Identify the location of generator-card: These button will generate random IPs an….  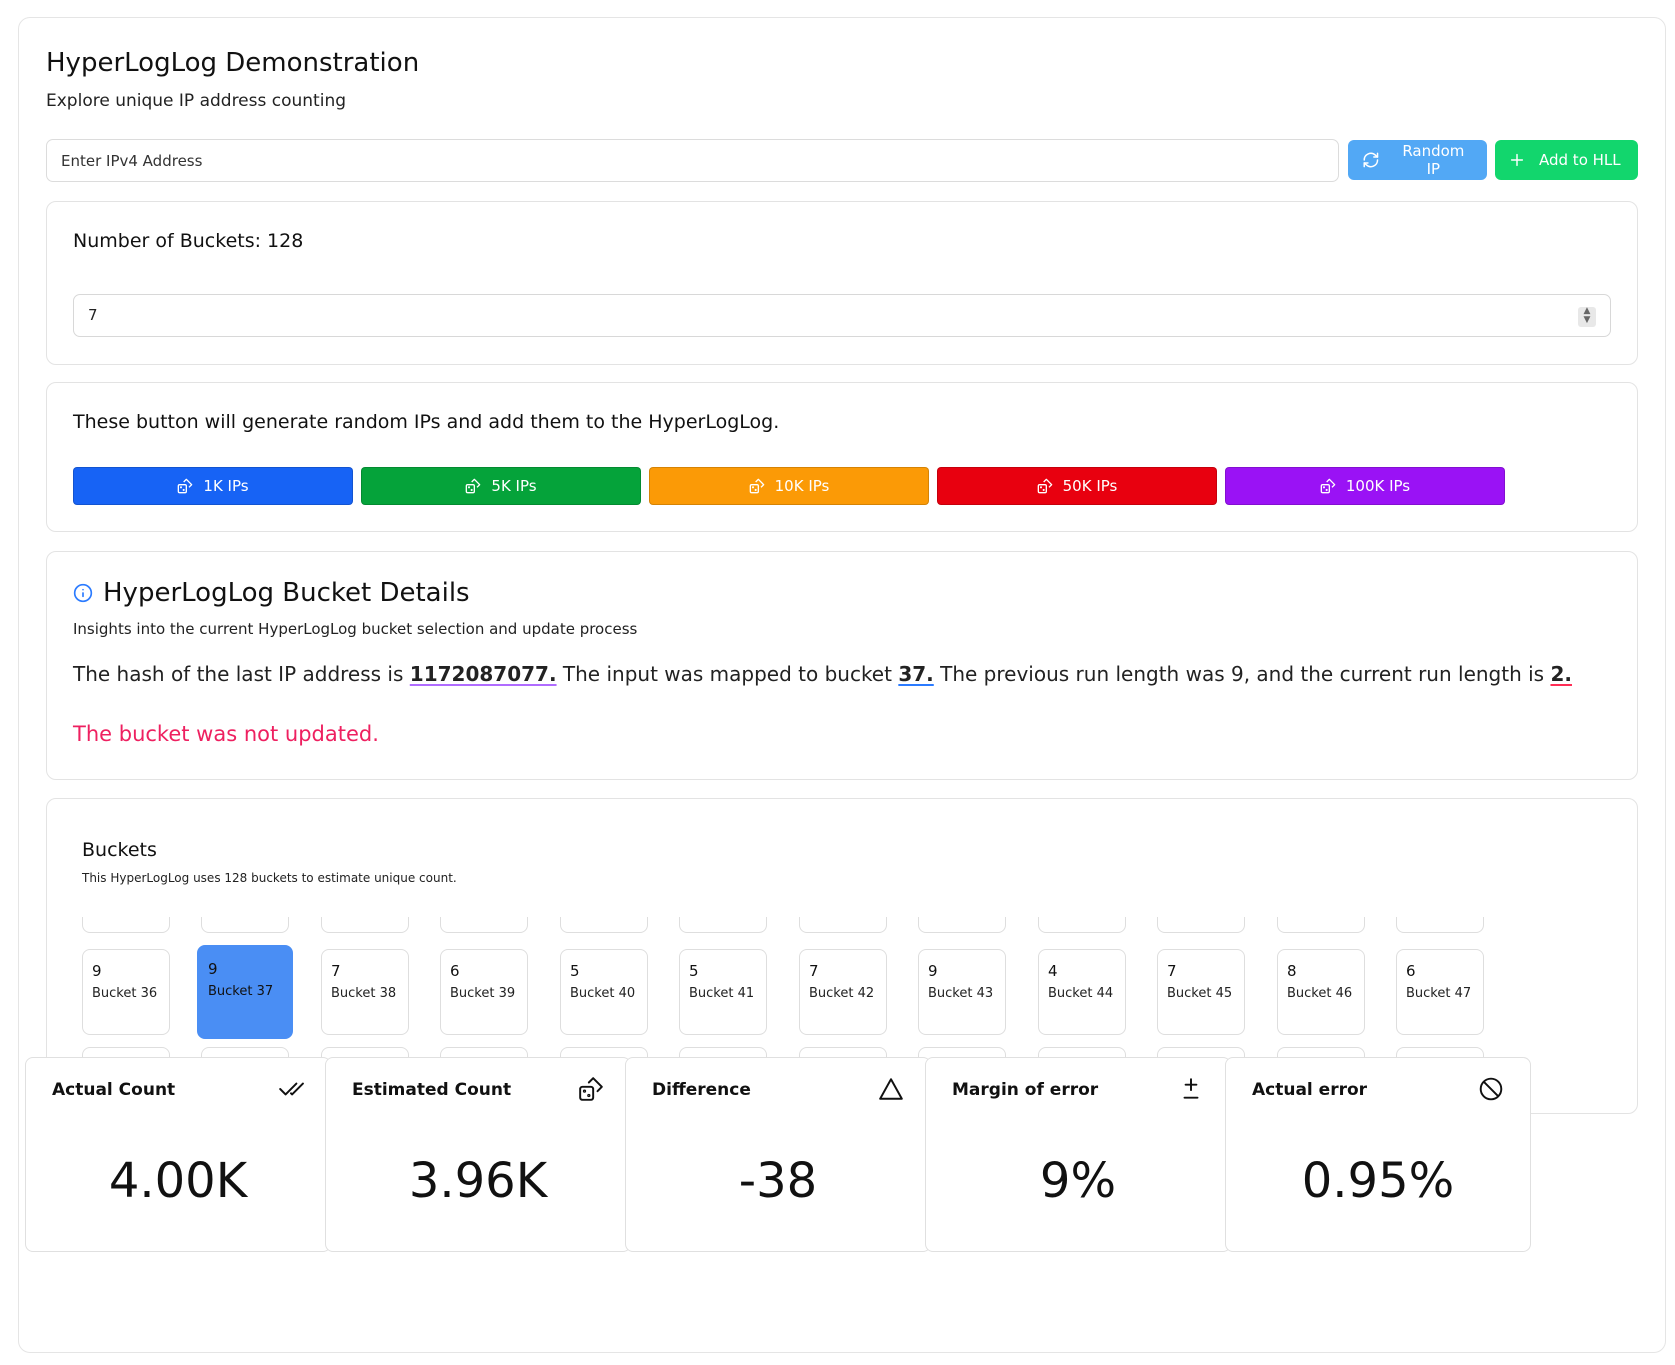
(842, 457).